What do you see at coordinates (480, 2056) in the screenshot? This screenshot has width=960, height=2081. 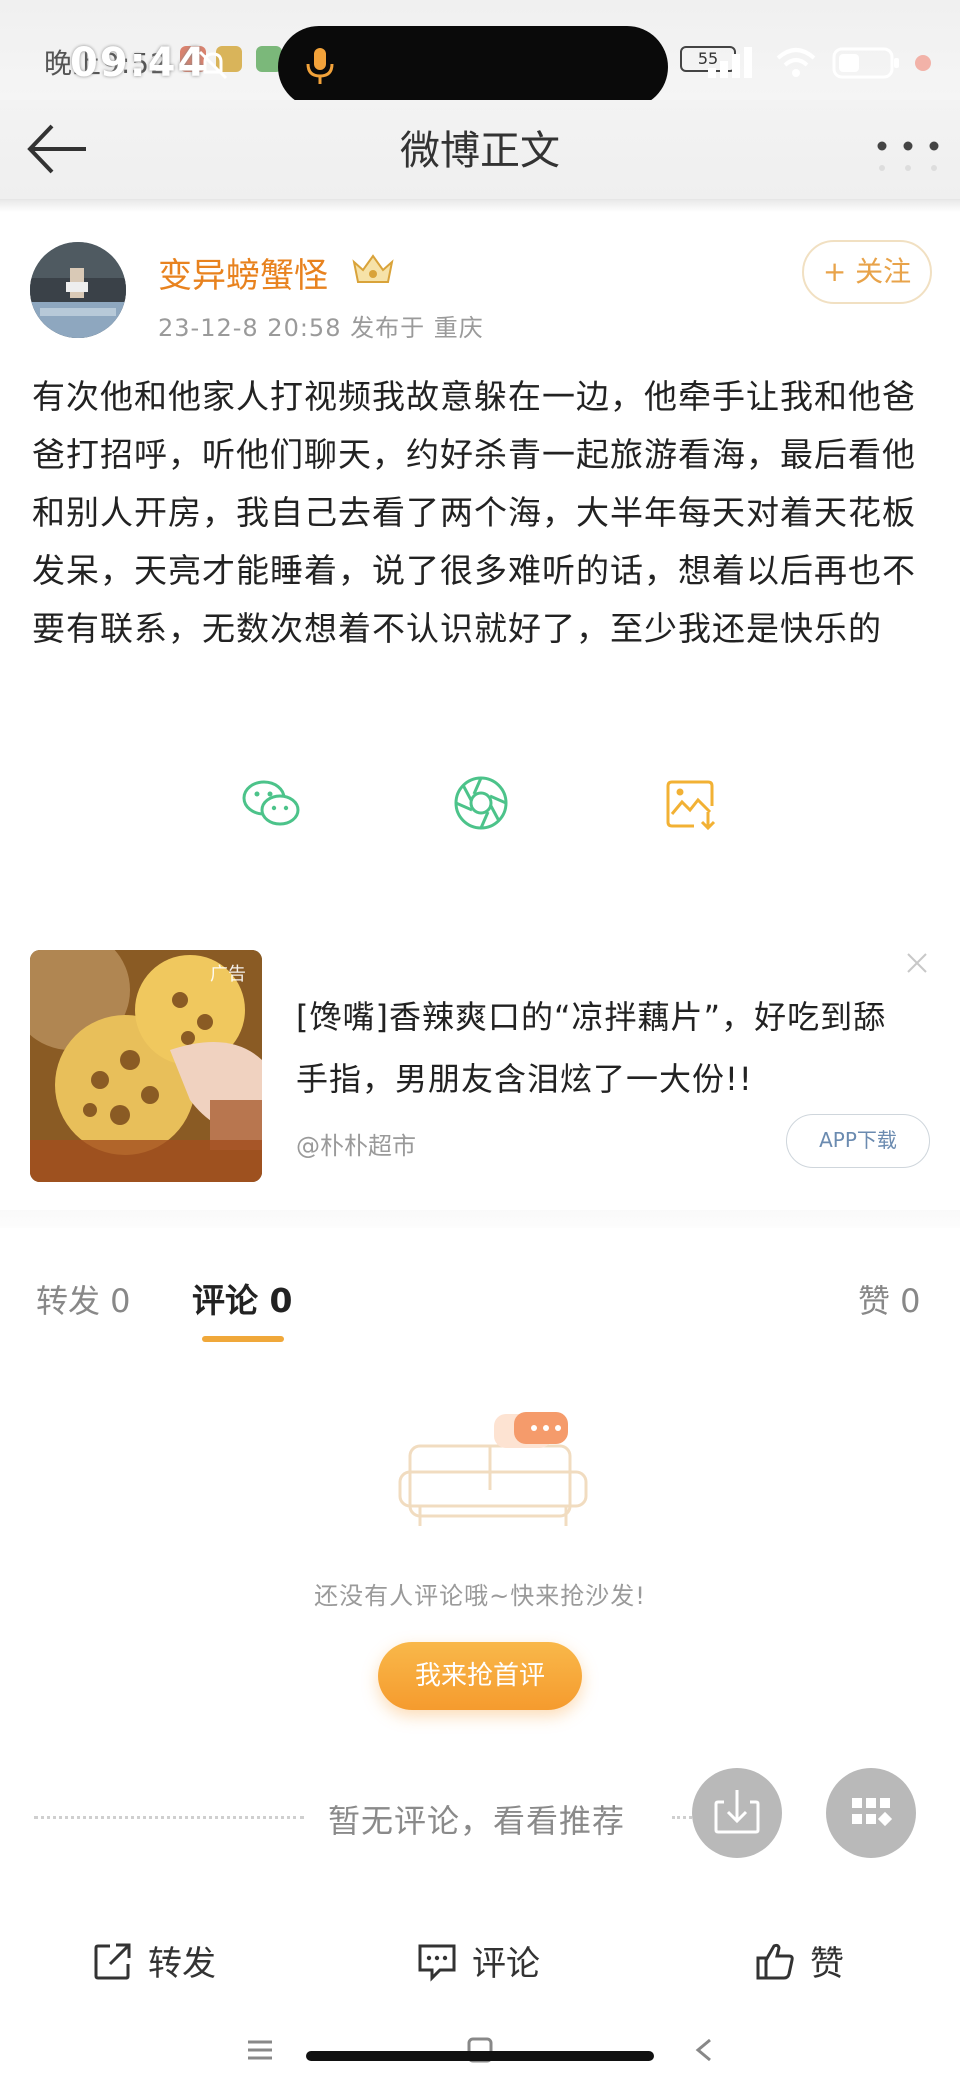 I see `home-indicator` at bounding box center [480, 2056].